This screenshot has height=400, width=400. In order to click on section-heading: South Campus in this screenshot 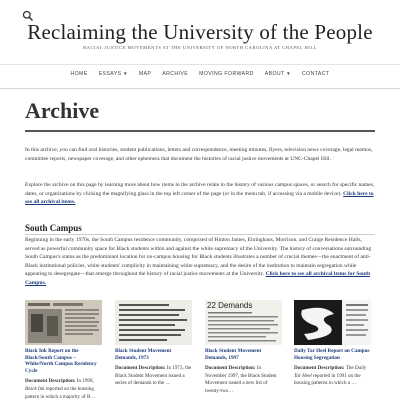, I will do `click(53, 228)`.